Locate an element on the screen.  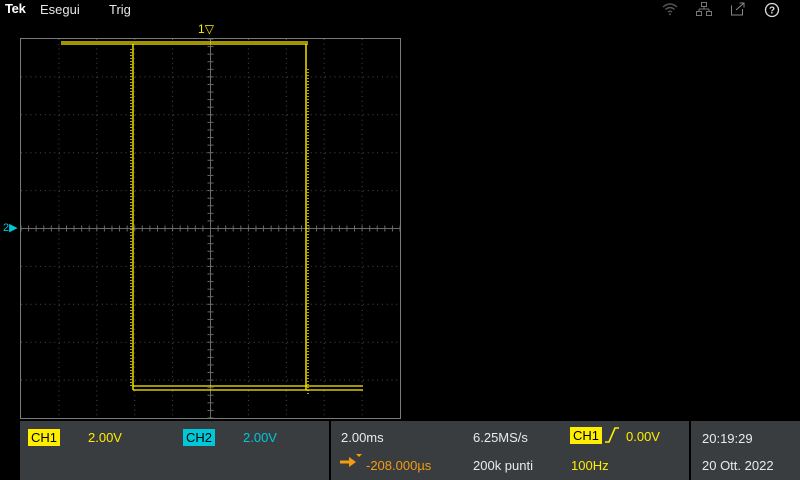
ch1-scale: 2.00V is located at coordinates (105, 437).